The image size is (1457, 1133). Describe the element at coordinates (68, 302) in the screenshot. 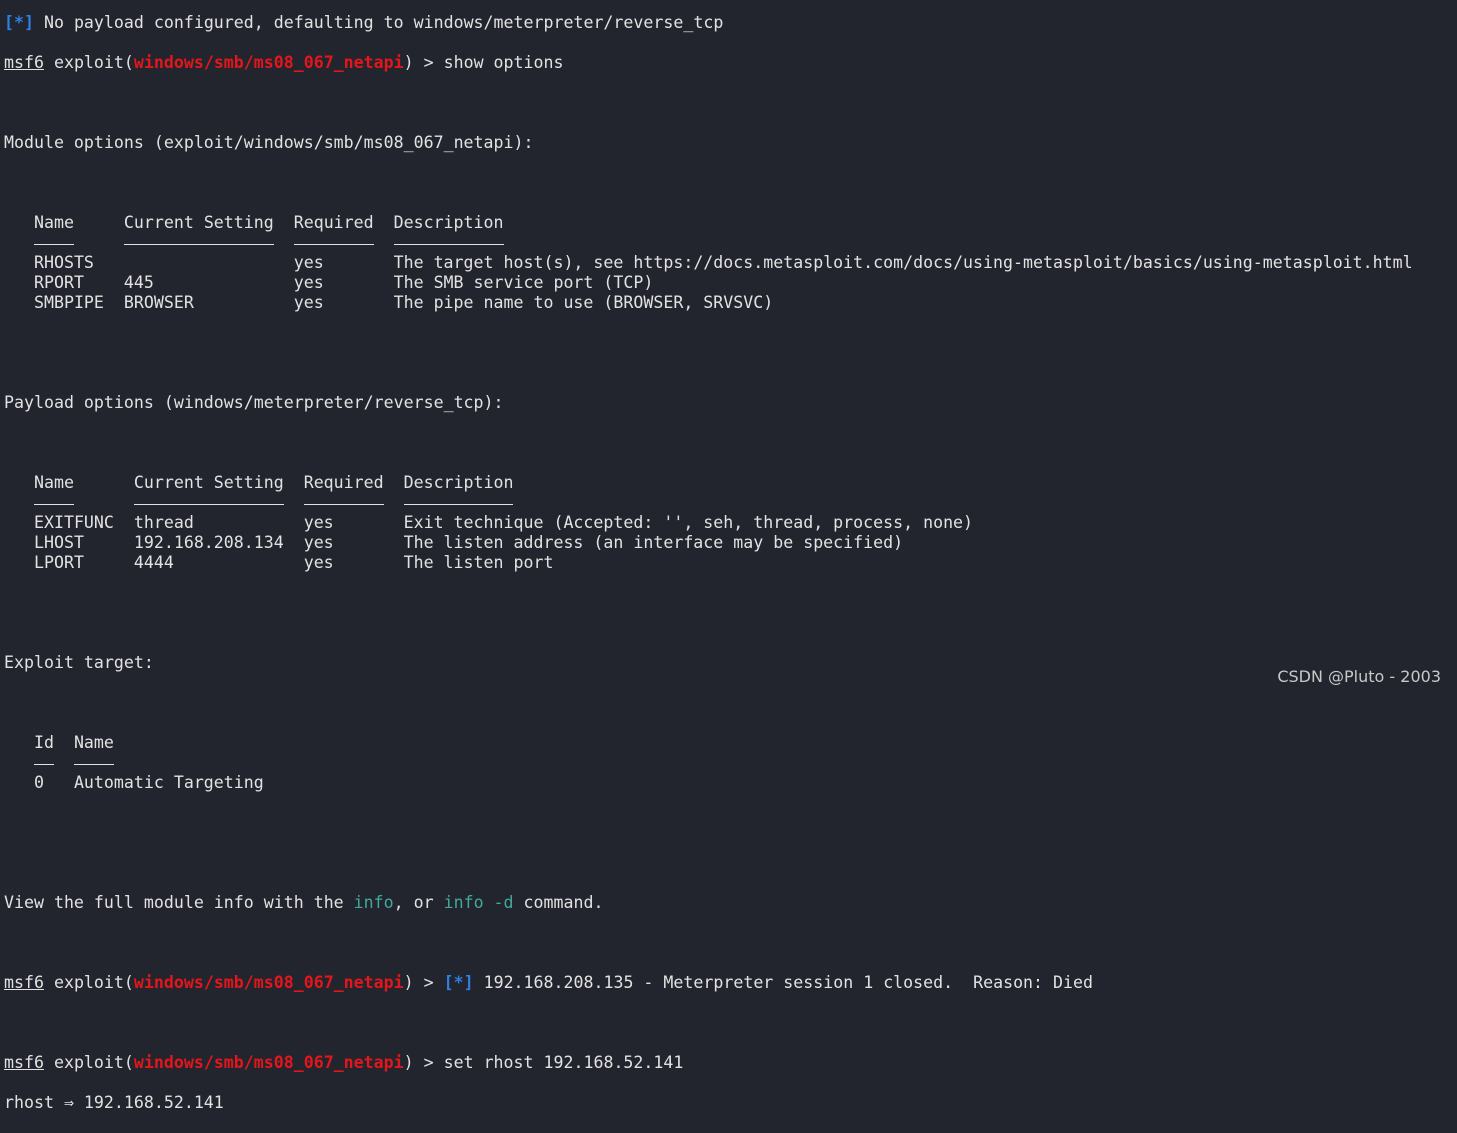

I see `cell: SMBPIPE` at that location.